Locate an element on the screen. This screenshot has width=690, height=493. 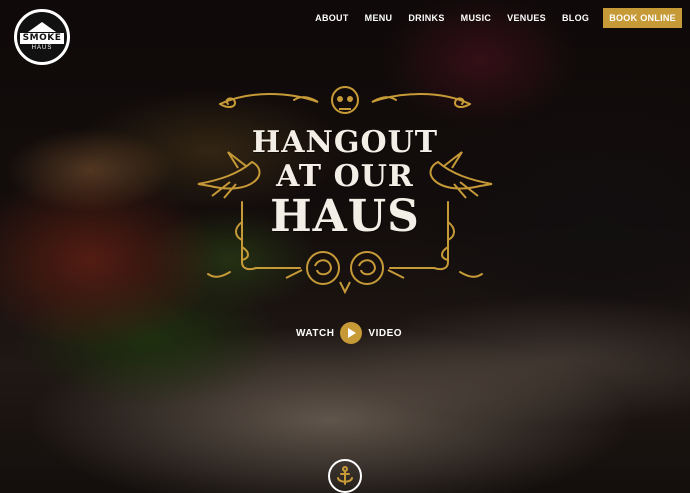
scroll-down-button is located at coordinates (345, 476).